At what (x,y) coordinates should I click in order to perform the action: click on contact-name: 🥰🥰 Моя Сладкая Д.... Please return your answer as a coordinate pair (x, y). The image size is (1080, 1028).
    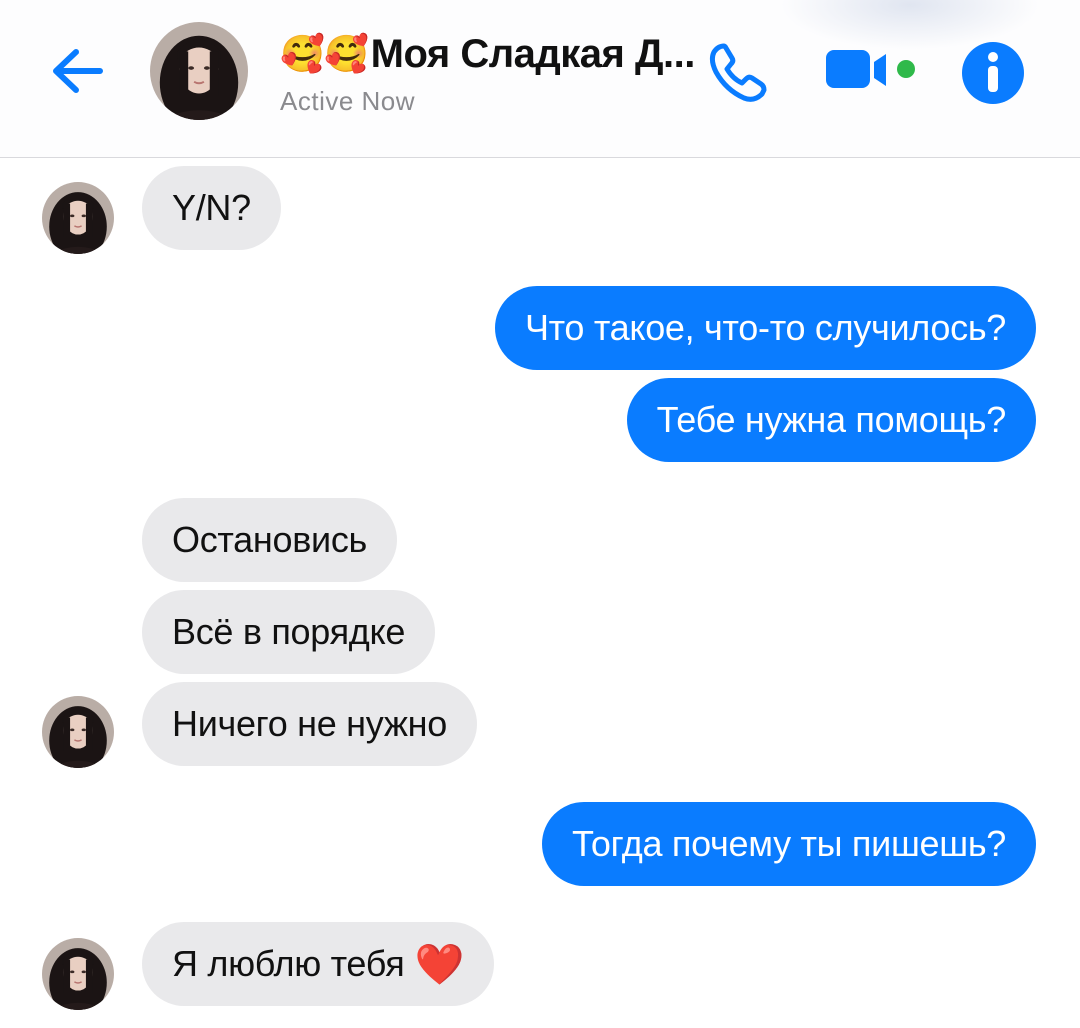
    Looking at the image, I should click on (490, 54).